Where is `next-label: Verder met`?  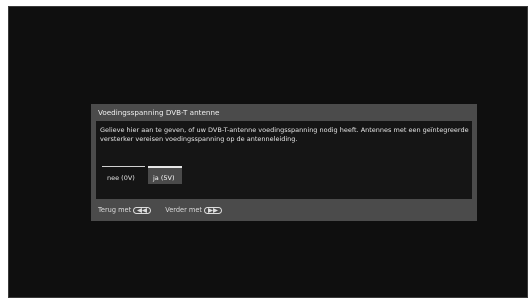
next-label: Verder met is located at coordinates (183, 210).